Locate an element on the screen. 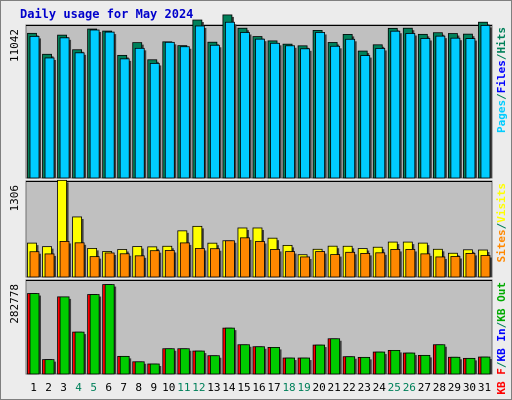 Image resolution: width=512 pixels, height=400 pixels. x-tick-label-day-28: 28 is located at coordinates (439, 387).